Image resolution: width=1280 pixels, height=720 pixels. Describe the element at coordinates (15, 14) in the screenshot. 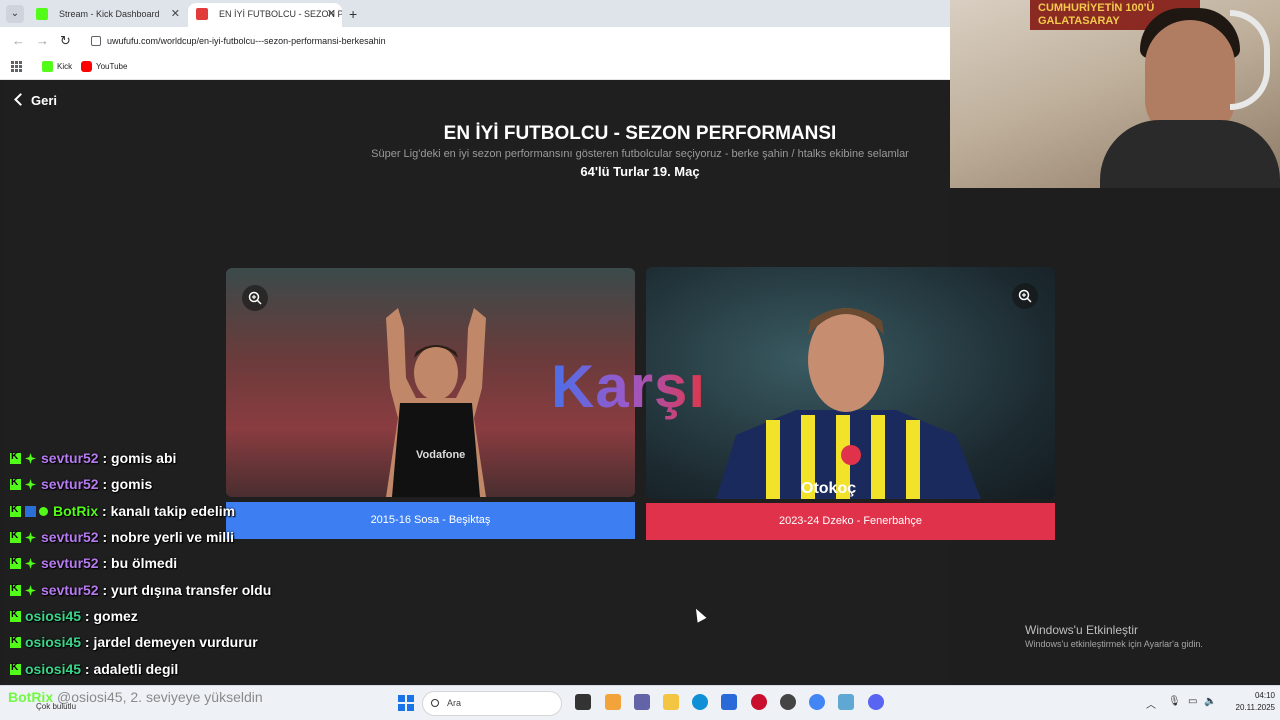

I see `tab-search-button: ⌄` at that location.